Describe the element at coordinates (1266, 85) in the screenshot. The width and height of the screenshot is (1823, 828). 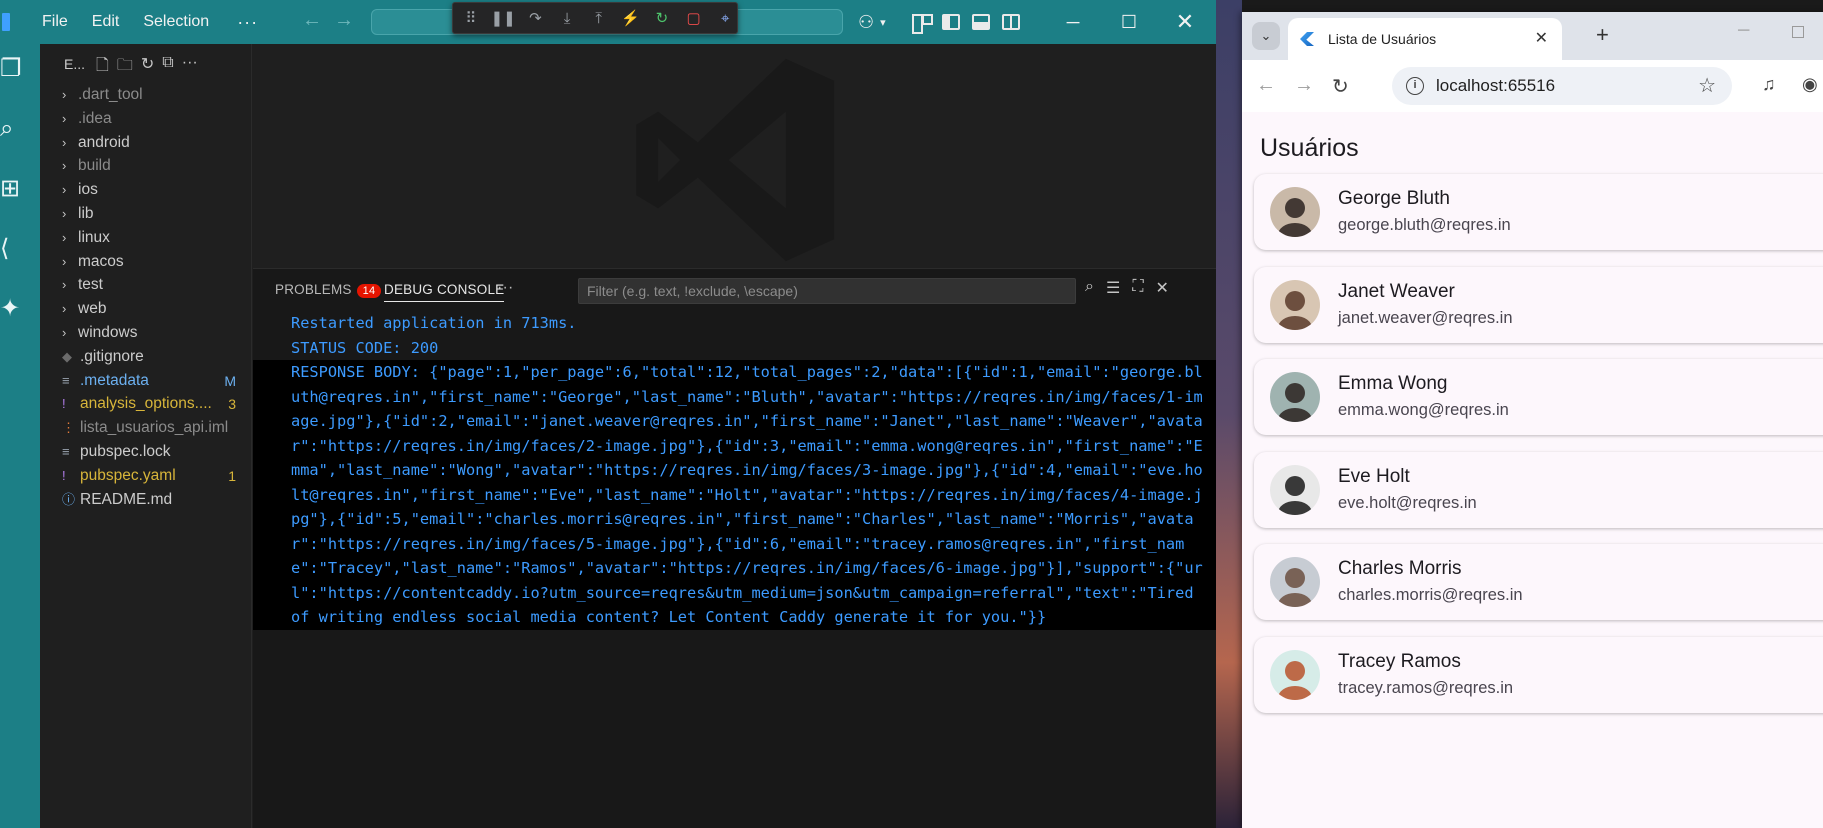
I see `back-icon: ←` at that location.